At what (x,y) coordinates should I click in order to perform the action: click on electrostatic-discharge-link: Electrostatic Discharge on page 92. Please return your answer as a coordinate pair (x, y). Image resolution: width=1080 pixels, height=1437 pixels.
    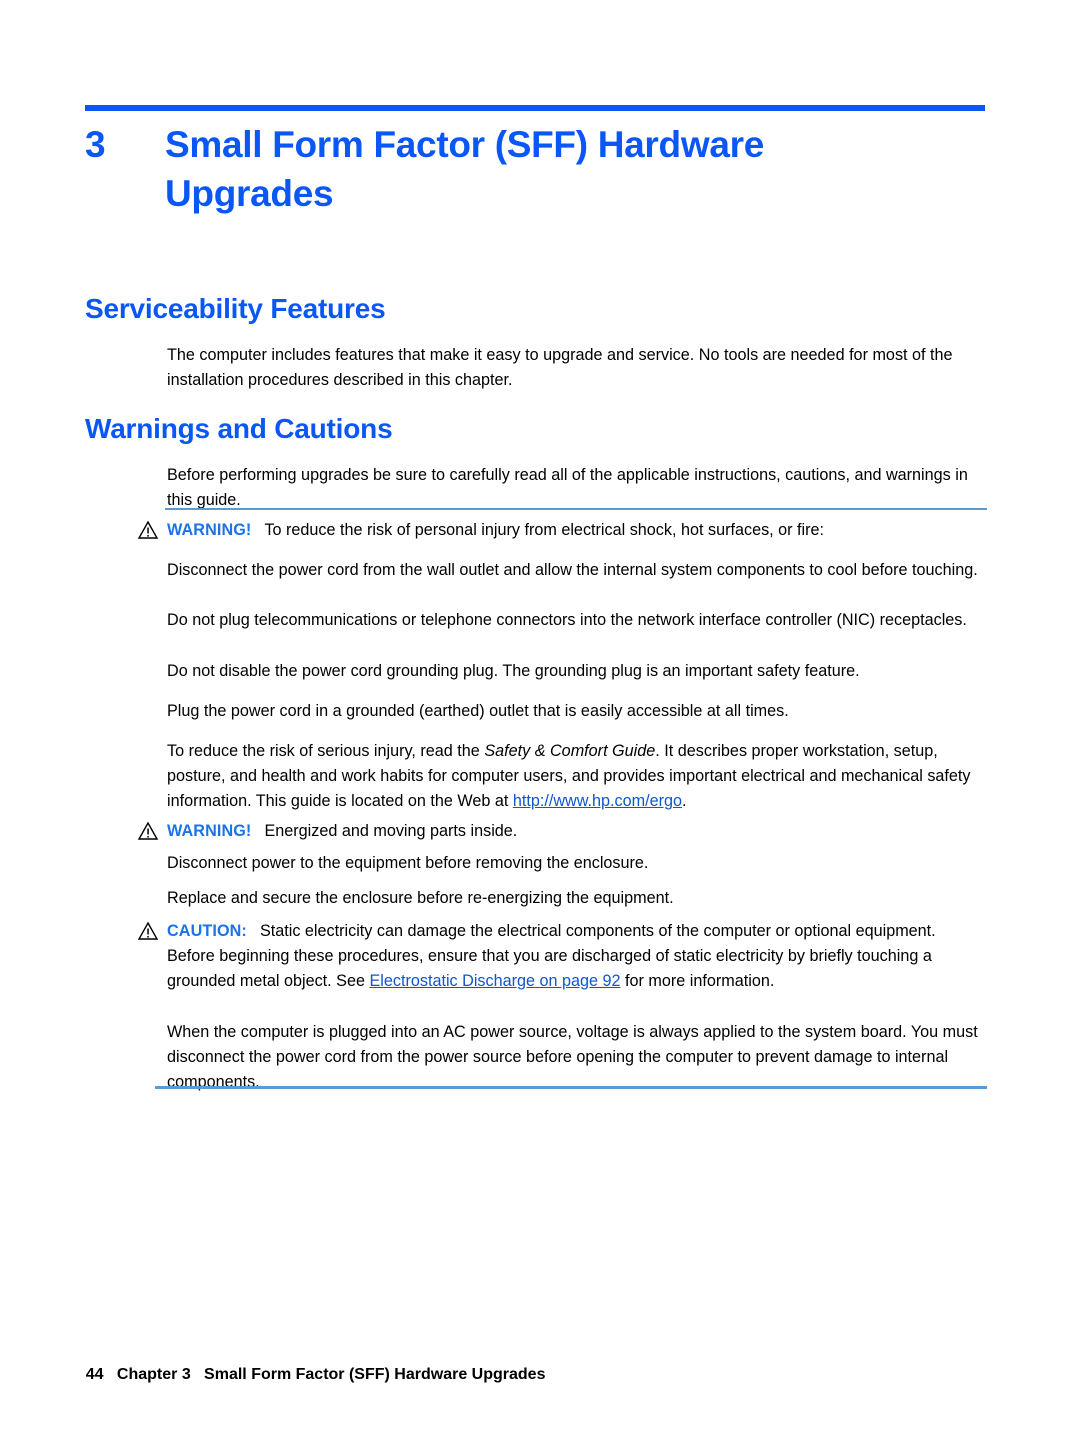
    Looking at the image, I should click on (494, 981).